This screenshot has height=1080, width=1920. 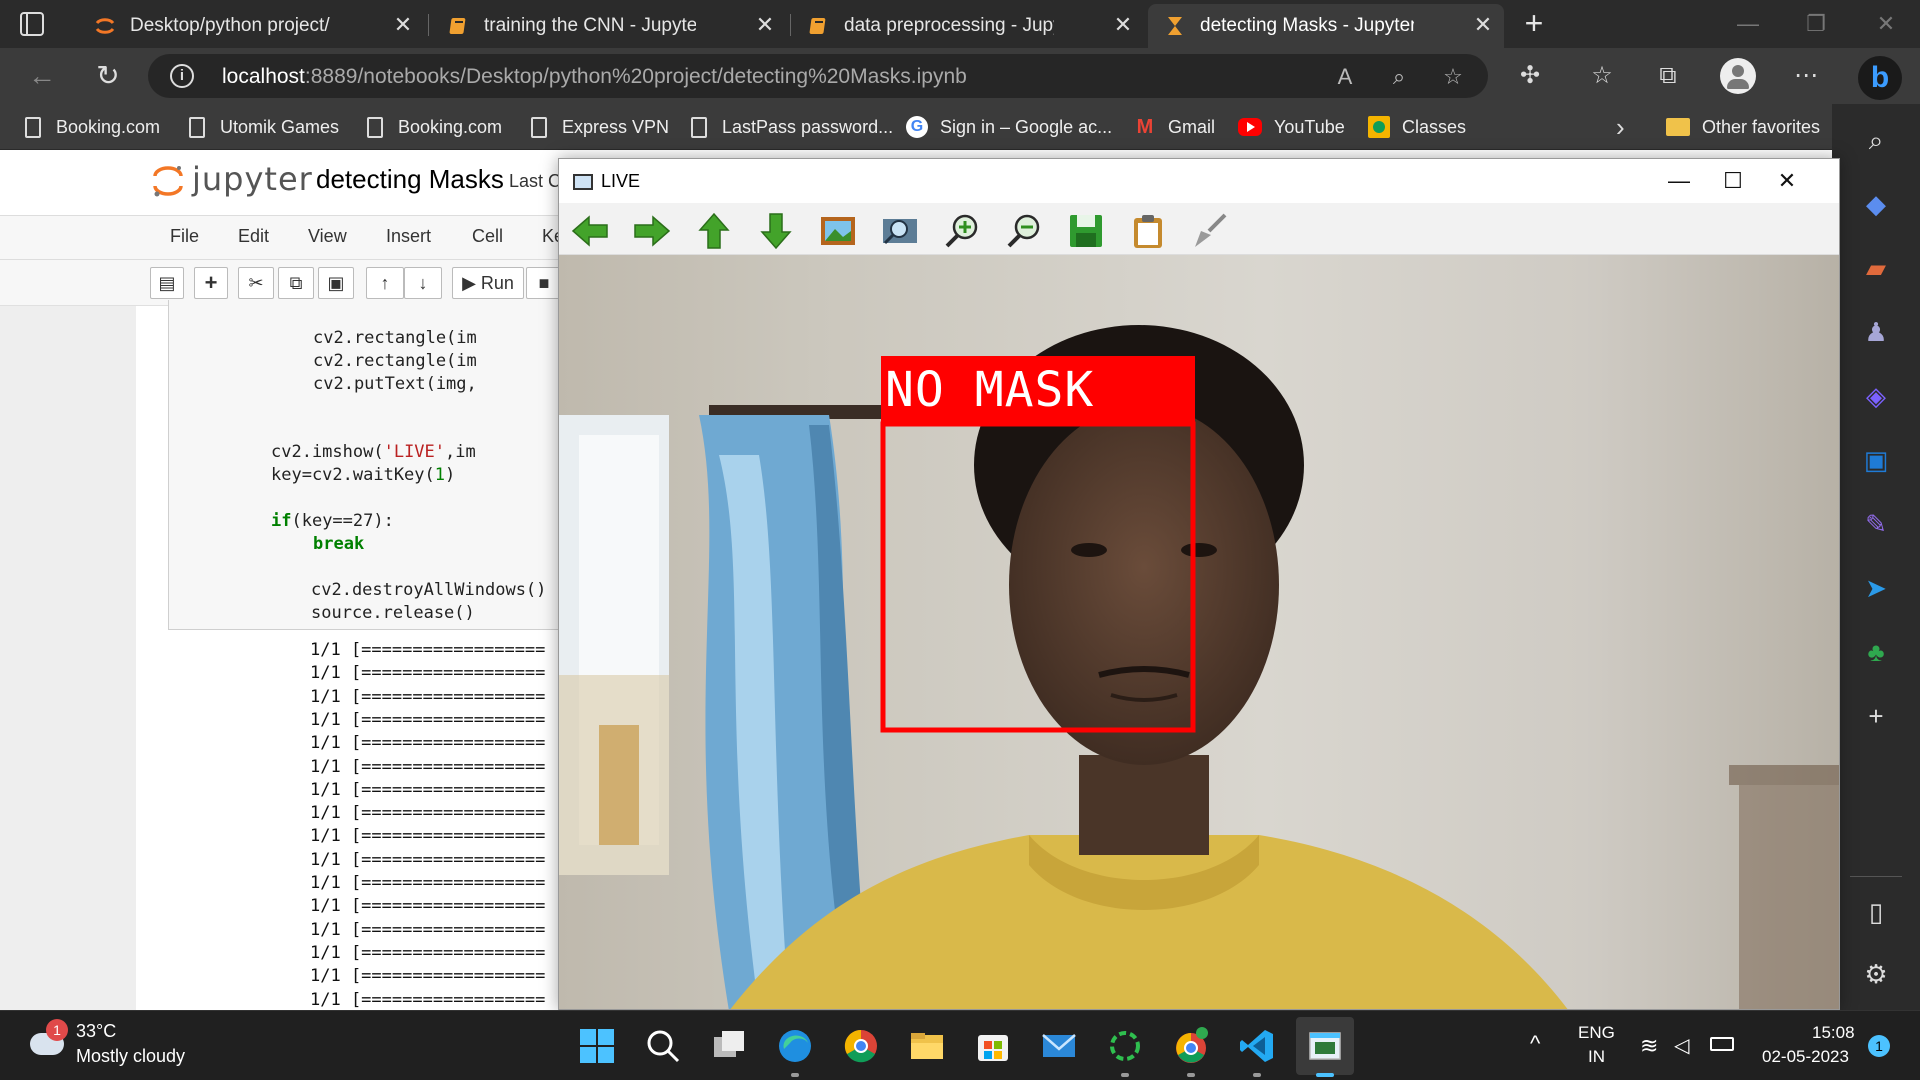 I want to click on shopping-tag-icon: ◆, so click(x=1876, y=204).